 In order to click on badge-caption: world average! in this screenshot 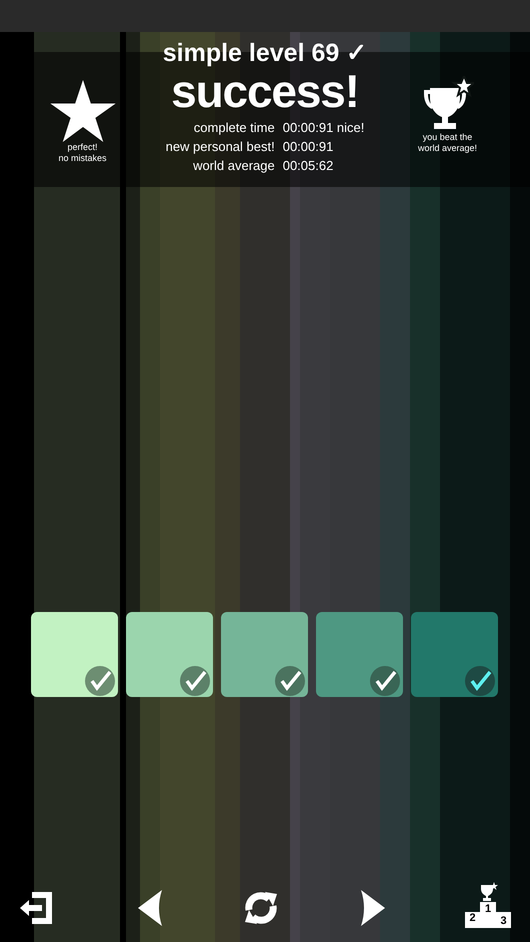, I will do `click(448, 148)`.